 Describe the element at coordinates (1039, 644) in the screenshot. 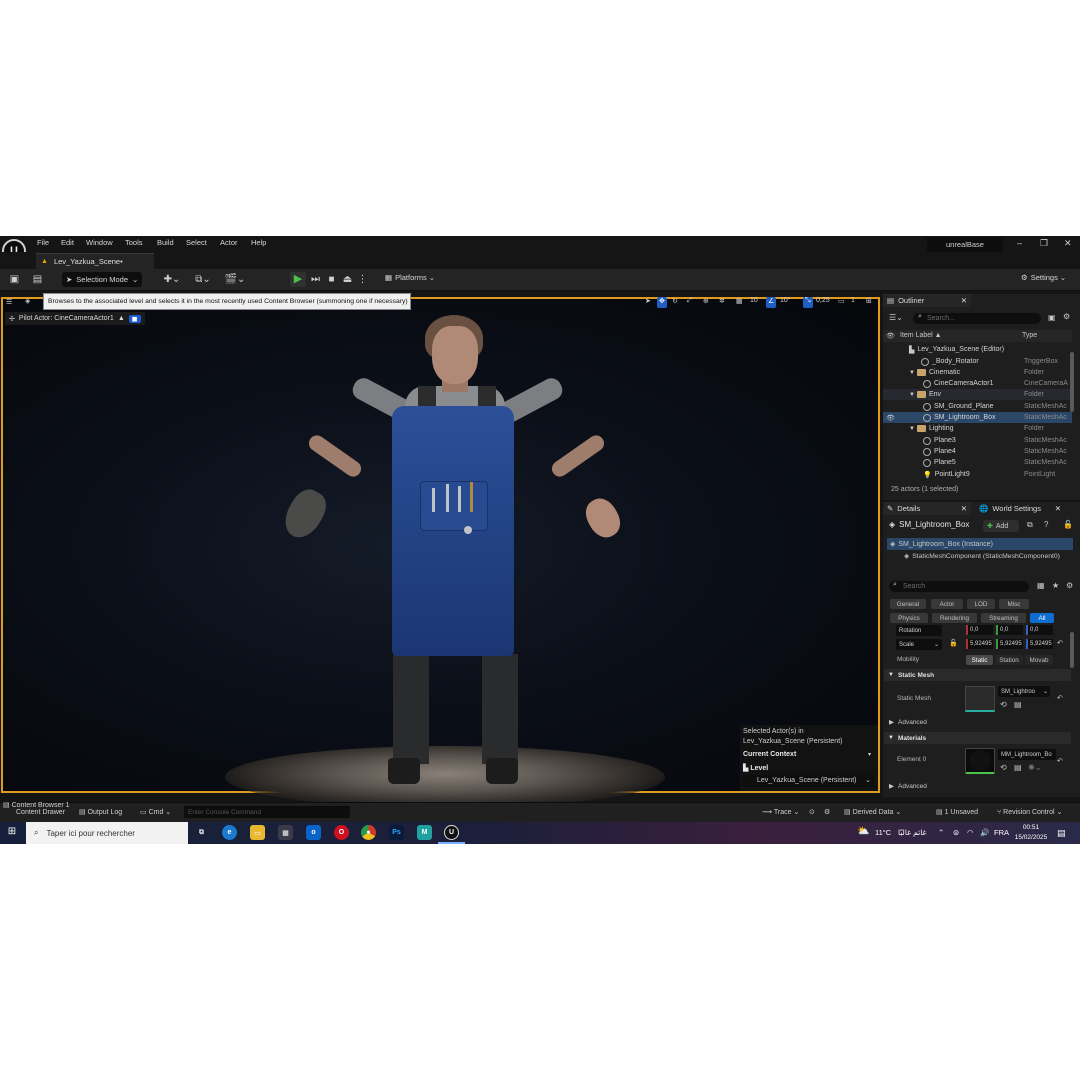

I see `scale-z-field: 5,92495` at that location.